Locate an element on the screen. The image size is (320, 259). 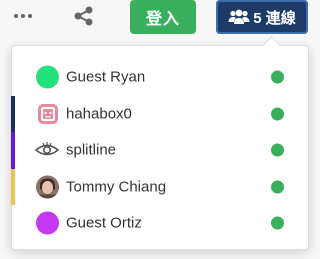
online-users-button: 5 連線 is located at coordinates (262, 17).